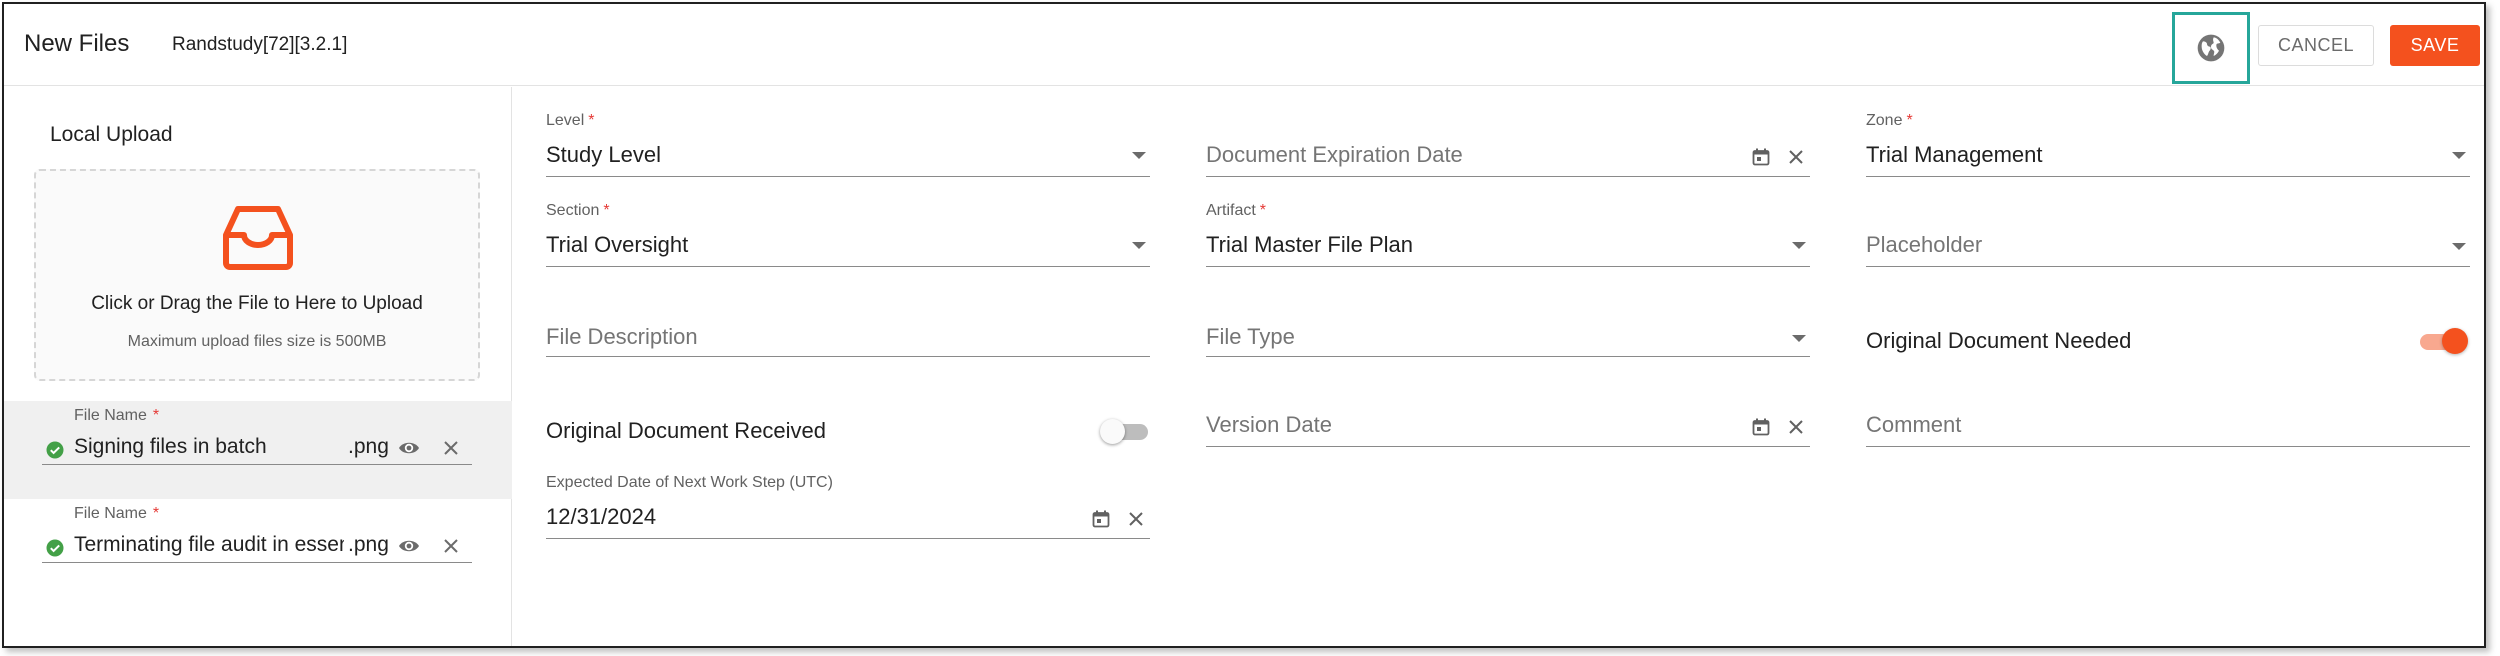 Image resolution: width=2500 pixels, height=656 pixels. I want to click on inbox-tray-icon, so click(258, 238).